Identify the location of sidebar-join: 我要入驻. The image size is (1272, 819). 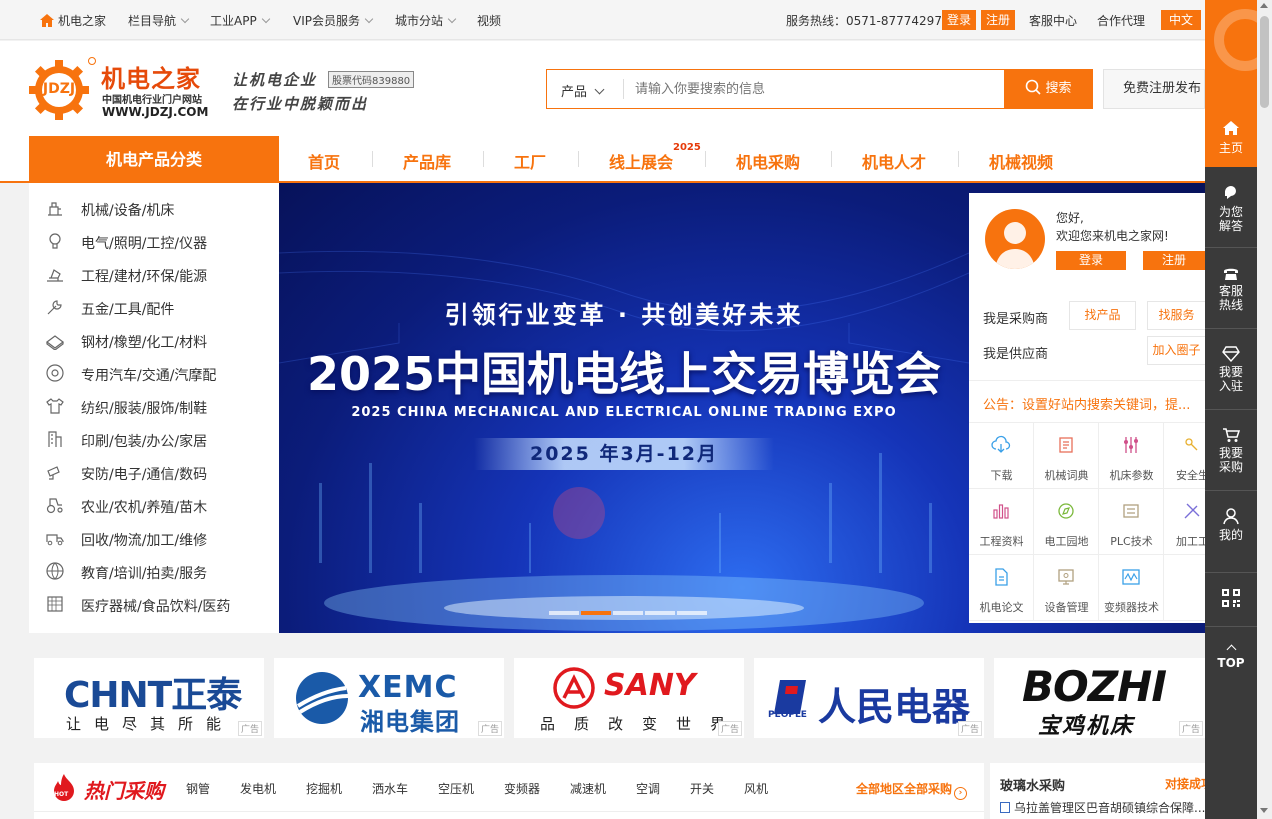
(1231, 369).